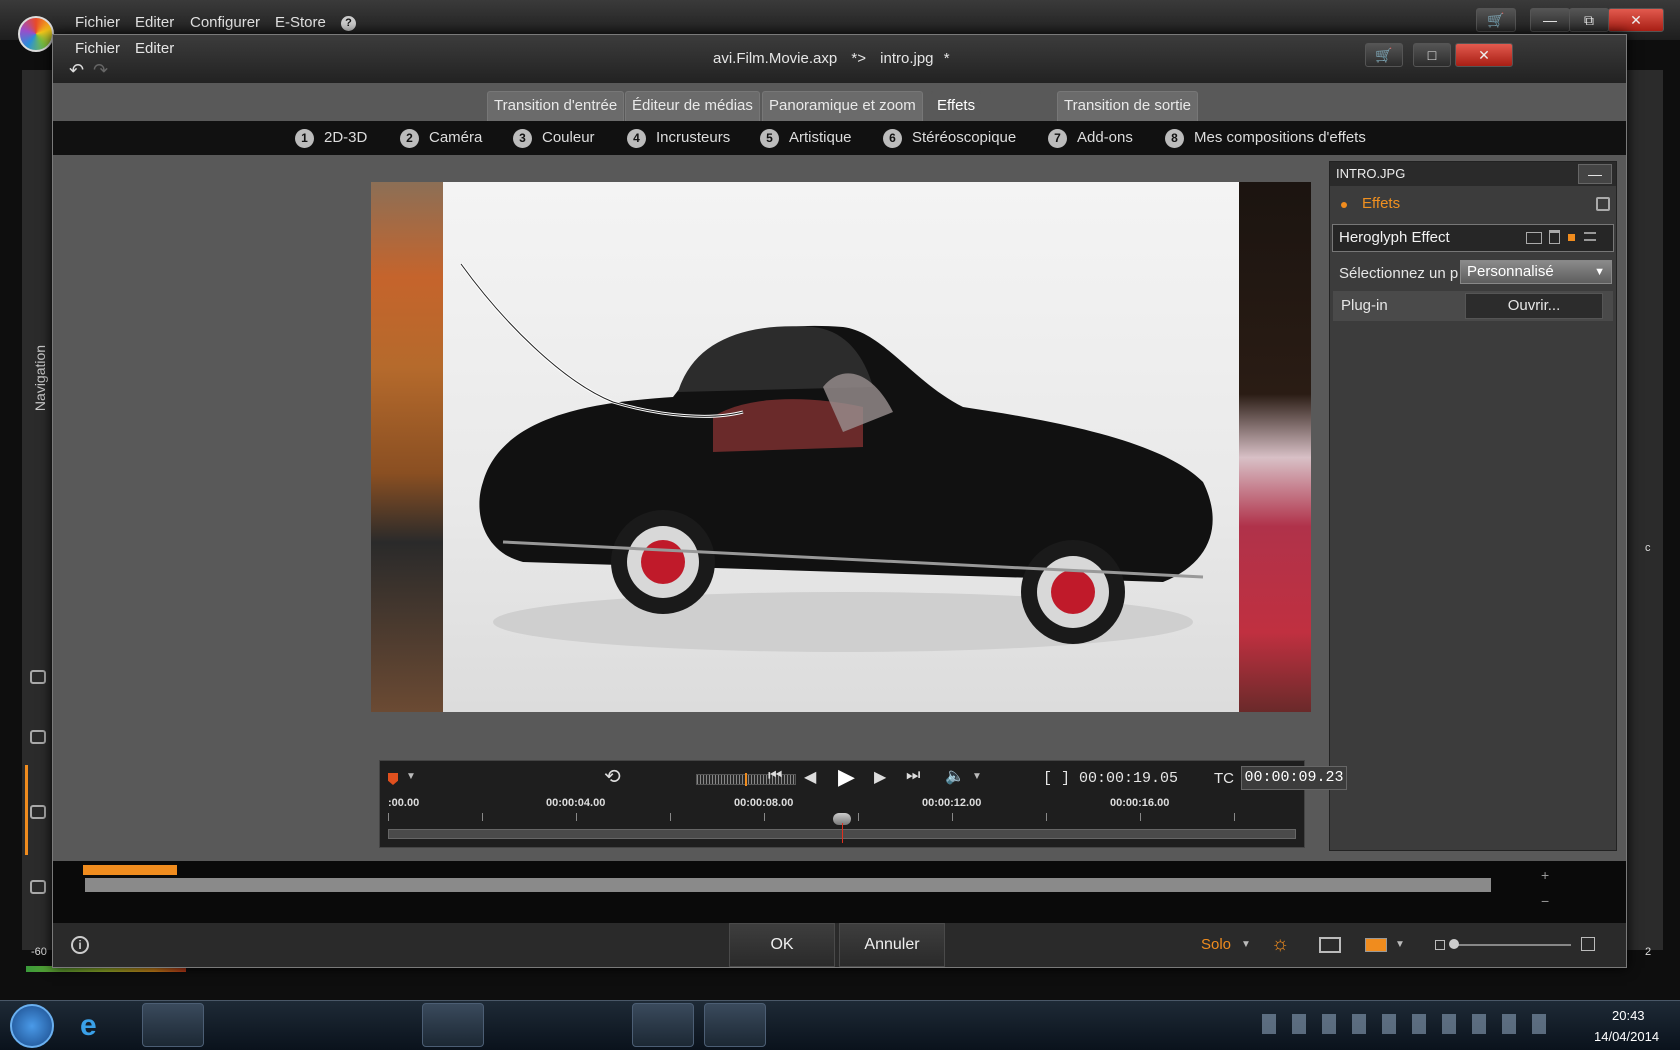 Image resolution: width=1680 pixels, height=1050 pixels. I want to click on delete-effect-icon, so click(1554, 237).